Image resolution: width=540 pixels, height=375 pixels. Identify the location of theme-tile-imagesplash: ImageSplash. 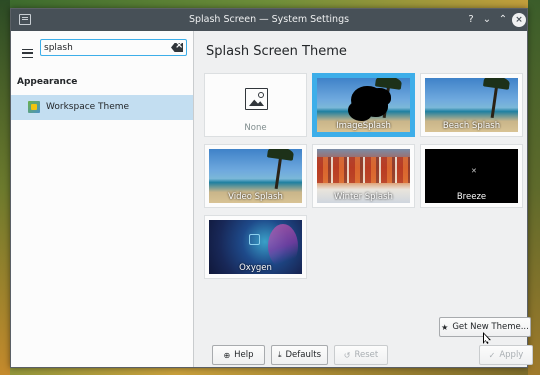
(363, 105).